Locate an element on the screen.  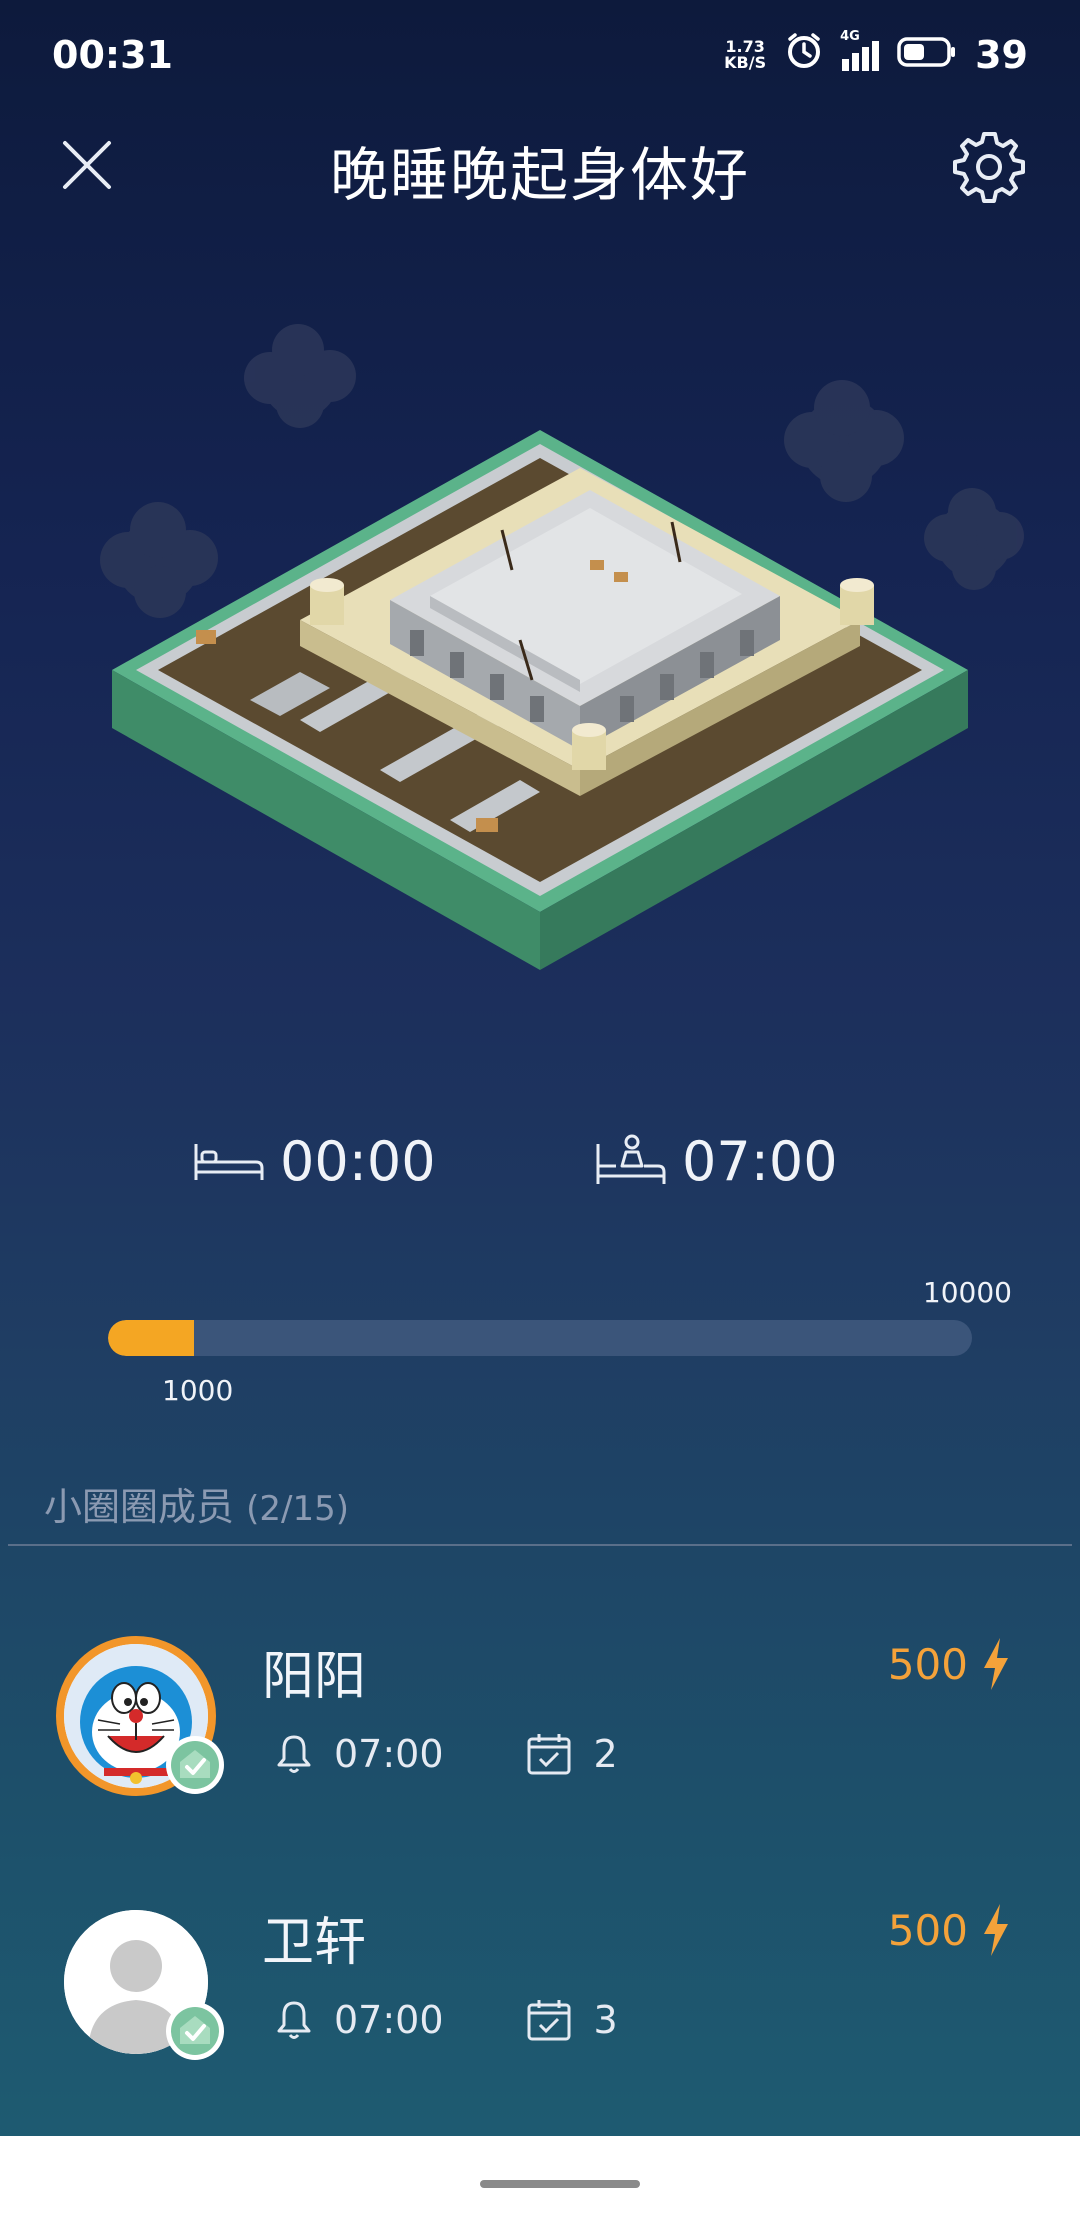
bed-icon is located at coordinates (229, 1161).